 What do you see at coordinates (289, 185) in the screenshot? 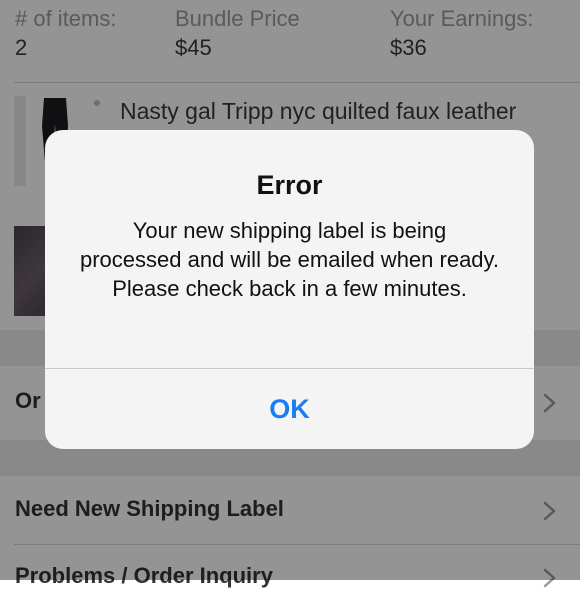
I see `alert-title: Error` at bounding box center [289, 185].